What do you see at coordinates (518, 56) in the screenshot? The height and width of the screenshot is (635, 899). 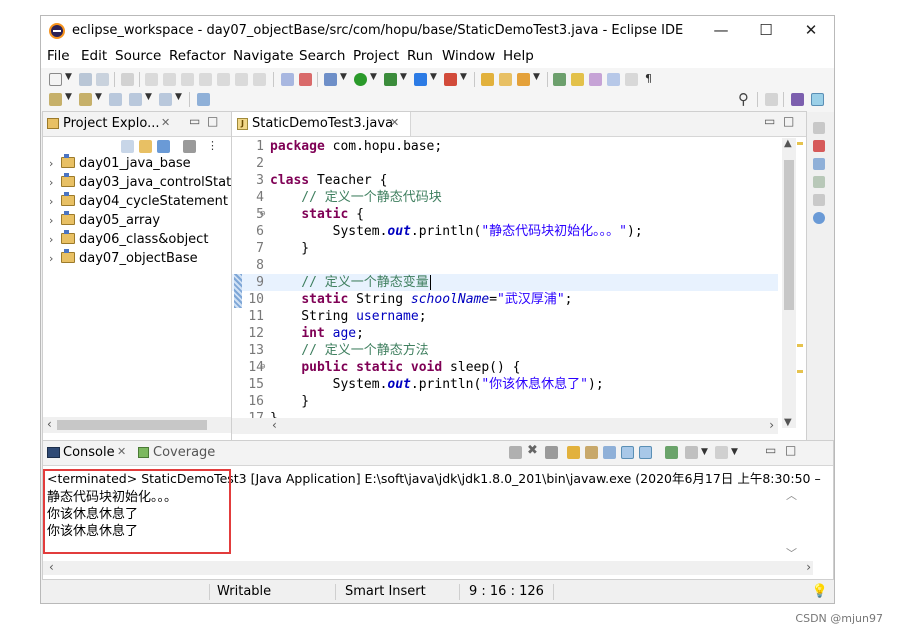 I see `menu-help: Help` at bounding box center [518, 56].